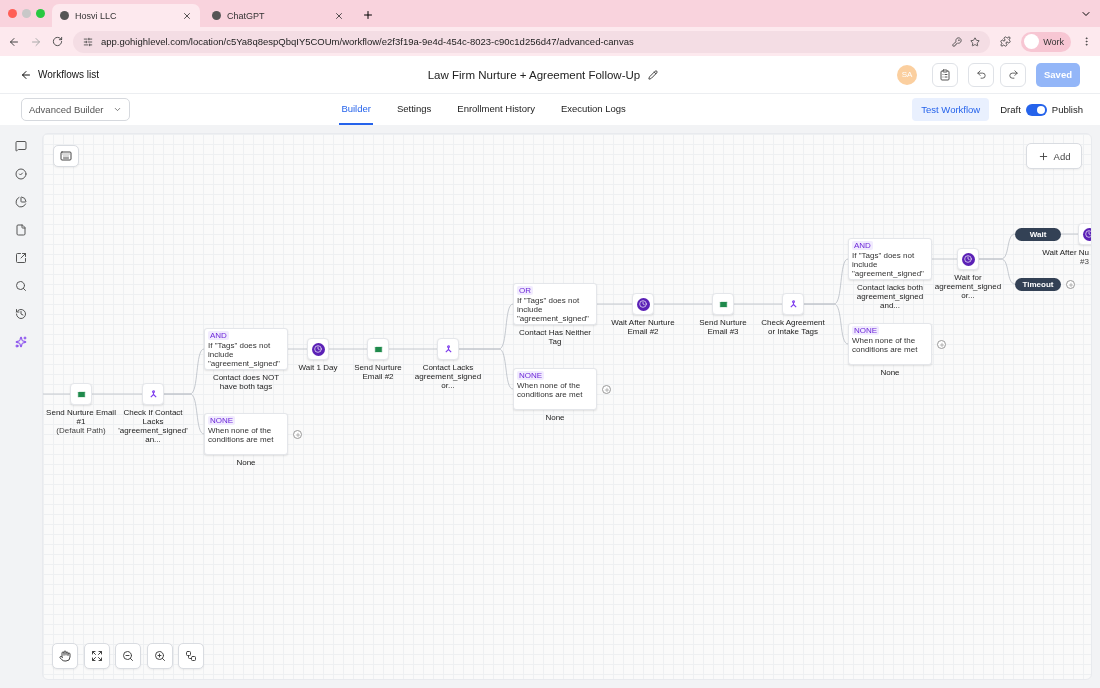 The height and width of the screenshot is (688, 1100). I want to click on site-settings-icon, so click(88, 41).